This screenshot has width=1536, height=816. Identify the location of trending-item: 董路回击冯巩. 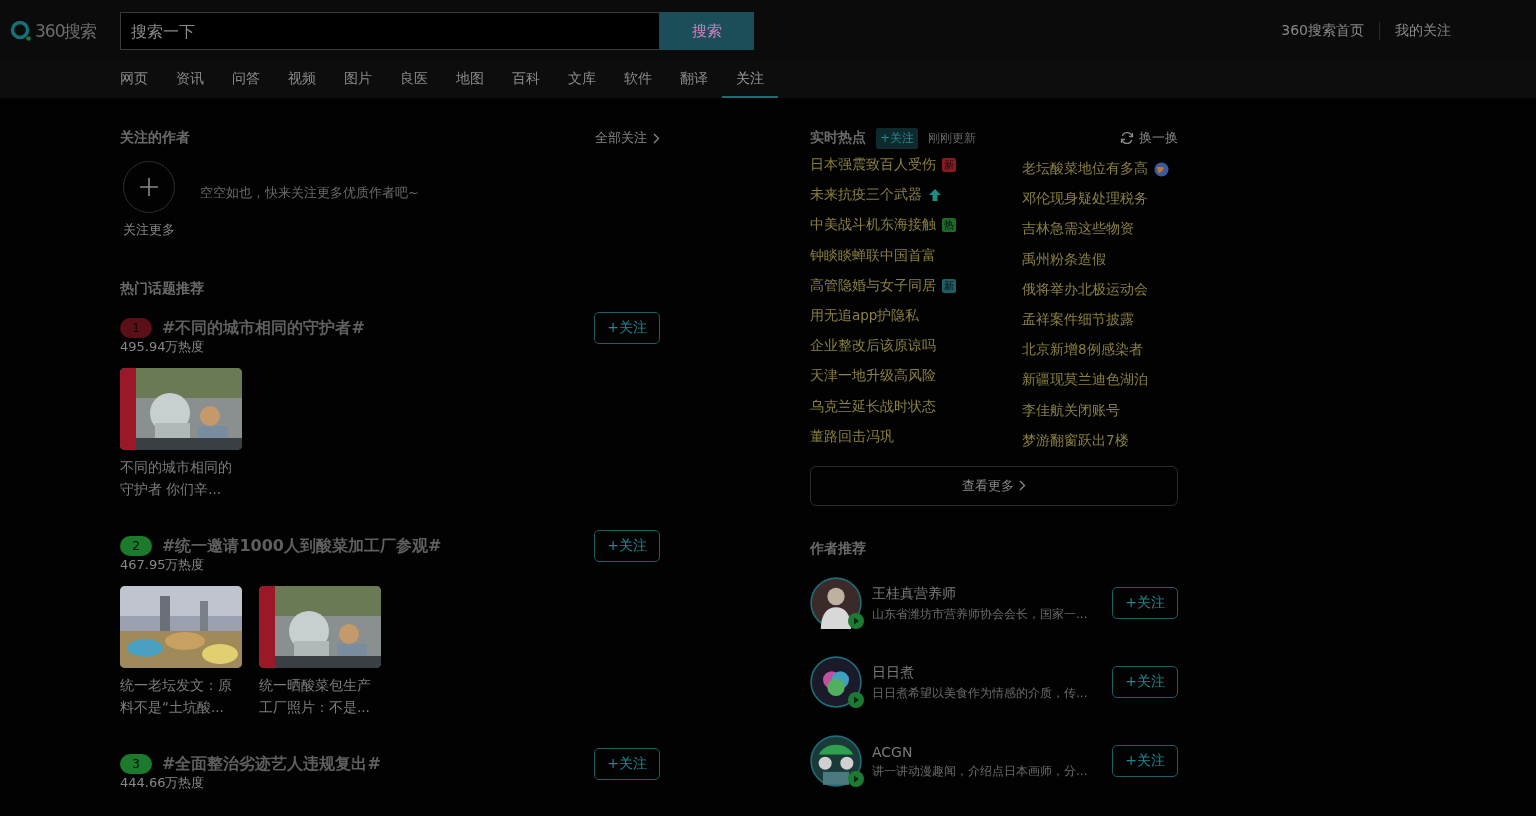
(852, 436).